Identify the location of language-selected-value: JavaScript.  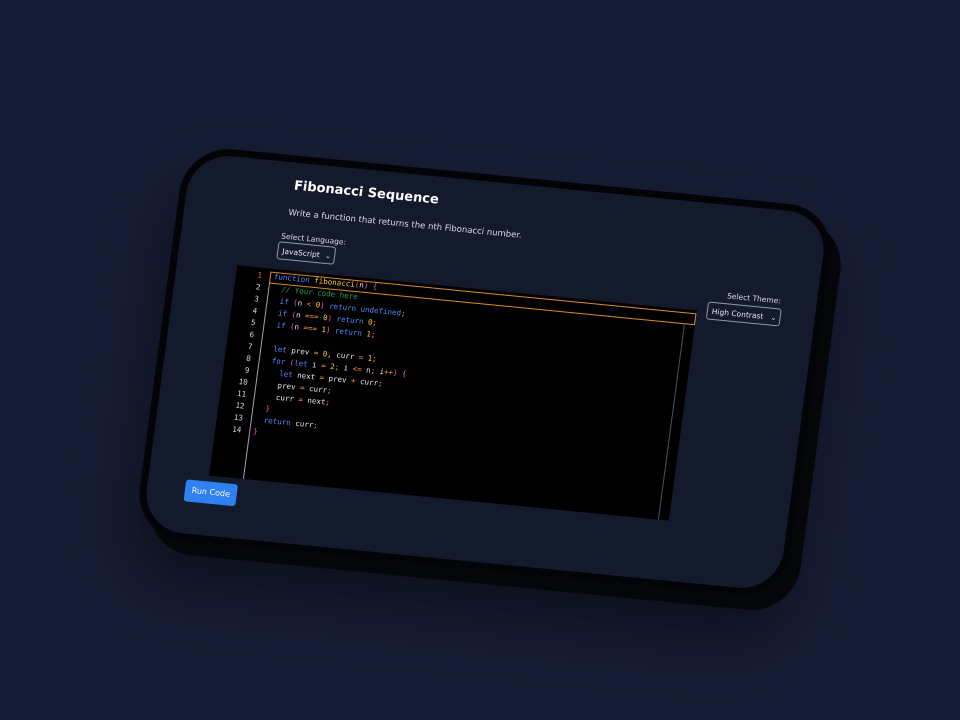
(301, 253).